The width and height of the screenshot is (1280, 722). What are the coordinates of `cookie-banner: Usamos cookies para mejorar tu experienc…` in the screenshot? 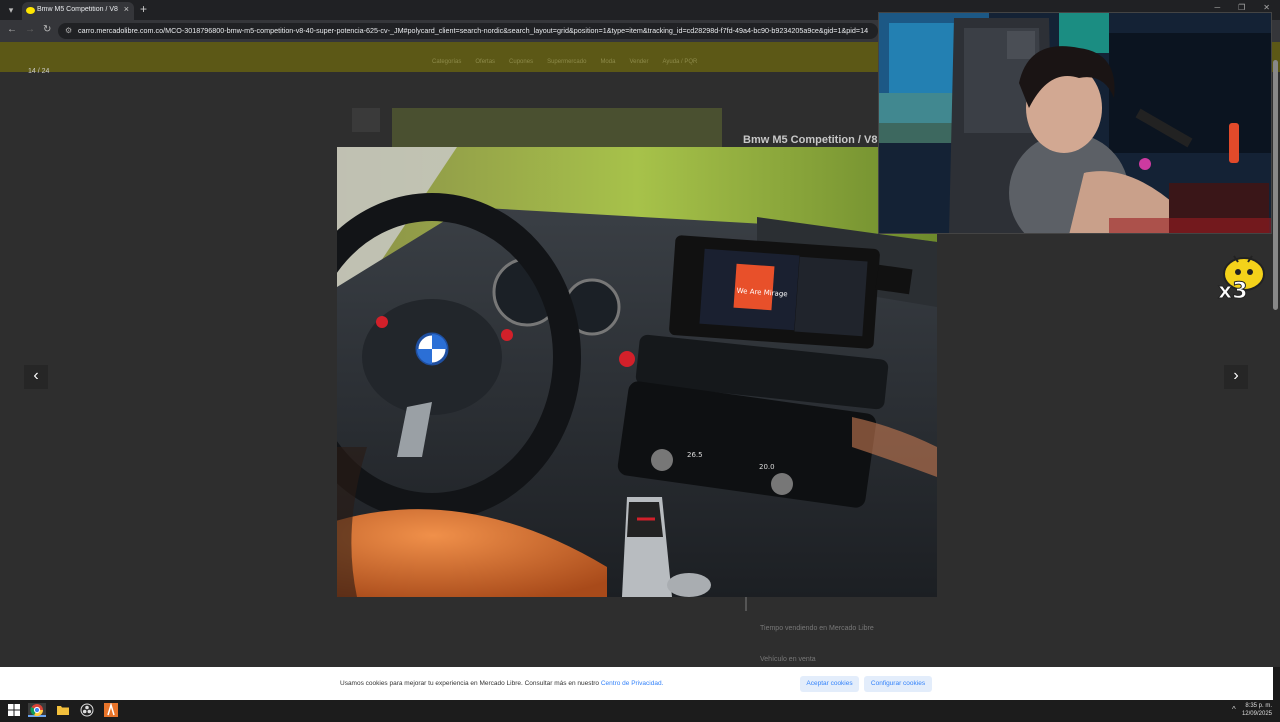 It's located at (636, 683).